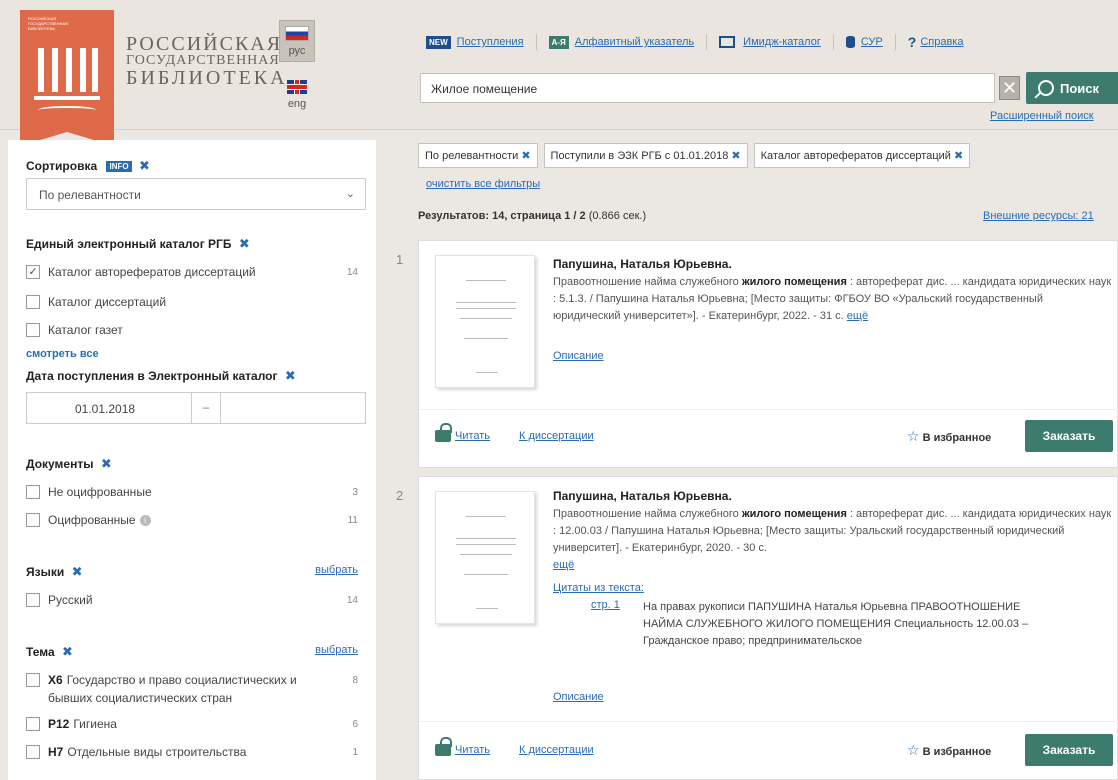 The width and height of the screenshot is (1118, 780). I want to click on topic-code: Р12, so click(59, 724).